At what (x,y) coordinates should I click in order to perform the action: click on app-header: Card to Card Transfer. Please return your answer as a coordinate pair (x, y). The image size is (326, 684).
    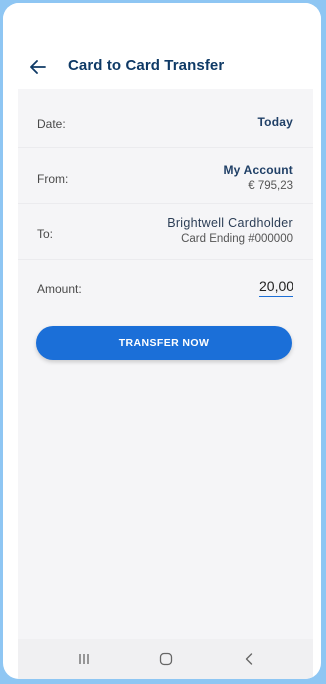
    Looking at the image, I should click on (162, 46).